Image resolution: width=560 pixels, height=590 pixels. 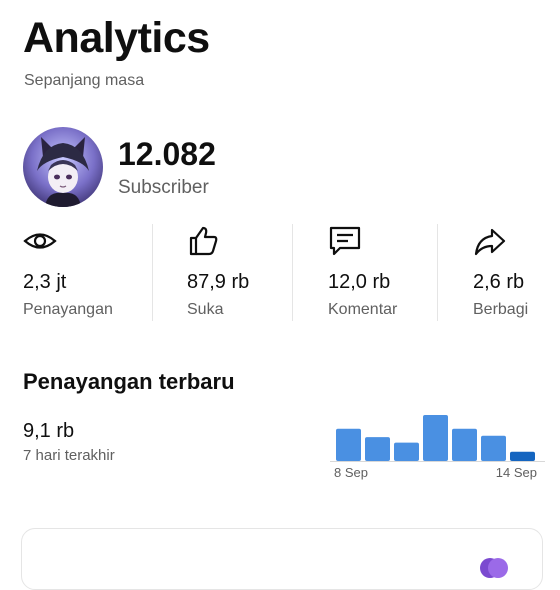 What do you see at coordinates (163, 187) in the screenshot?
I see `subscriber-label: Subscriber` at bounding box center [163, 187].